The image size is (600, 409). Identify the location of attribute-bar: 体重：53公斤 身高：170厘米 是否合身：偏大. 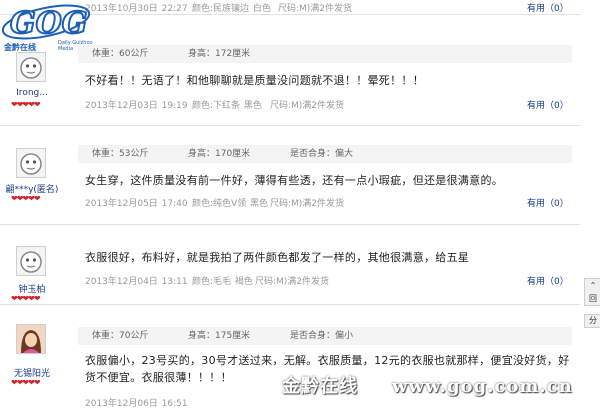
(325, 154).